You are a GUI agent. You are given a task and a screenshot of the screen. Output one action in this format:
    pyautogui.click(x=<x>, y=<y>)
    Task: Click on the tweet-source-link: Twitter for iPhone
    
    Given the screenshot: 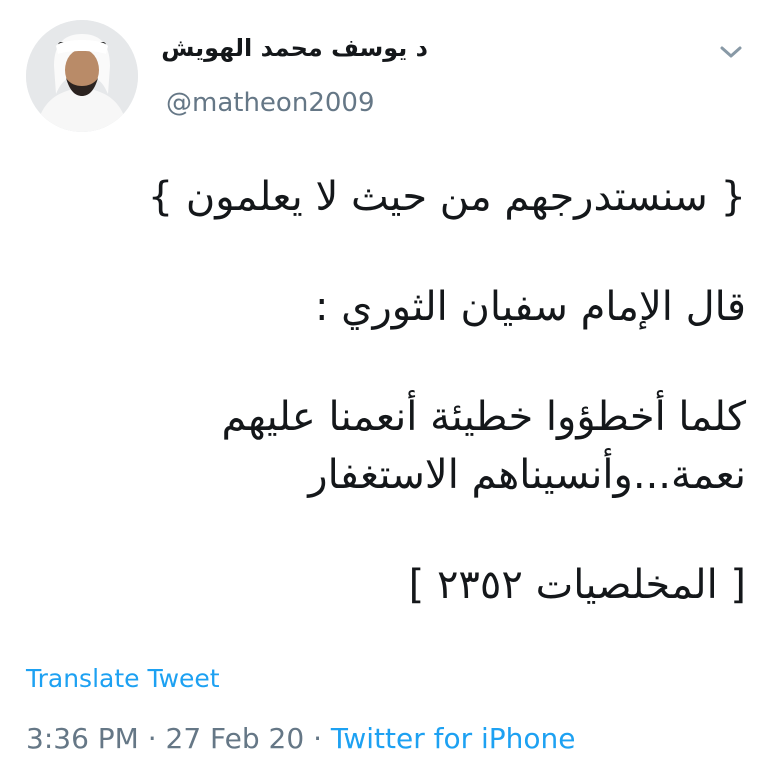 What is the action you would take?
    pyautogui.click(x=453, y=738)
    